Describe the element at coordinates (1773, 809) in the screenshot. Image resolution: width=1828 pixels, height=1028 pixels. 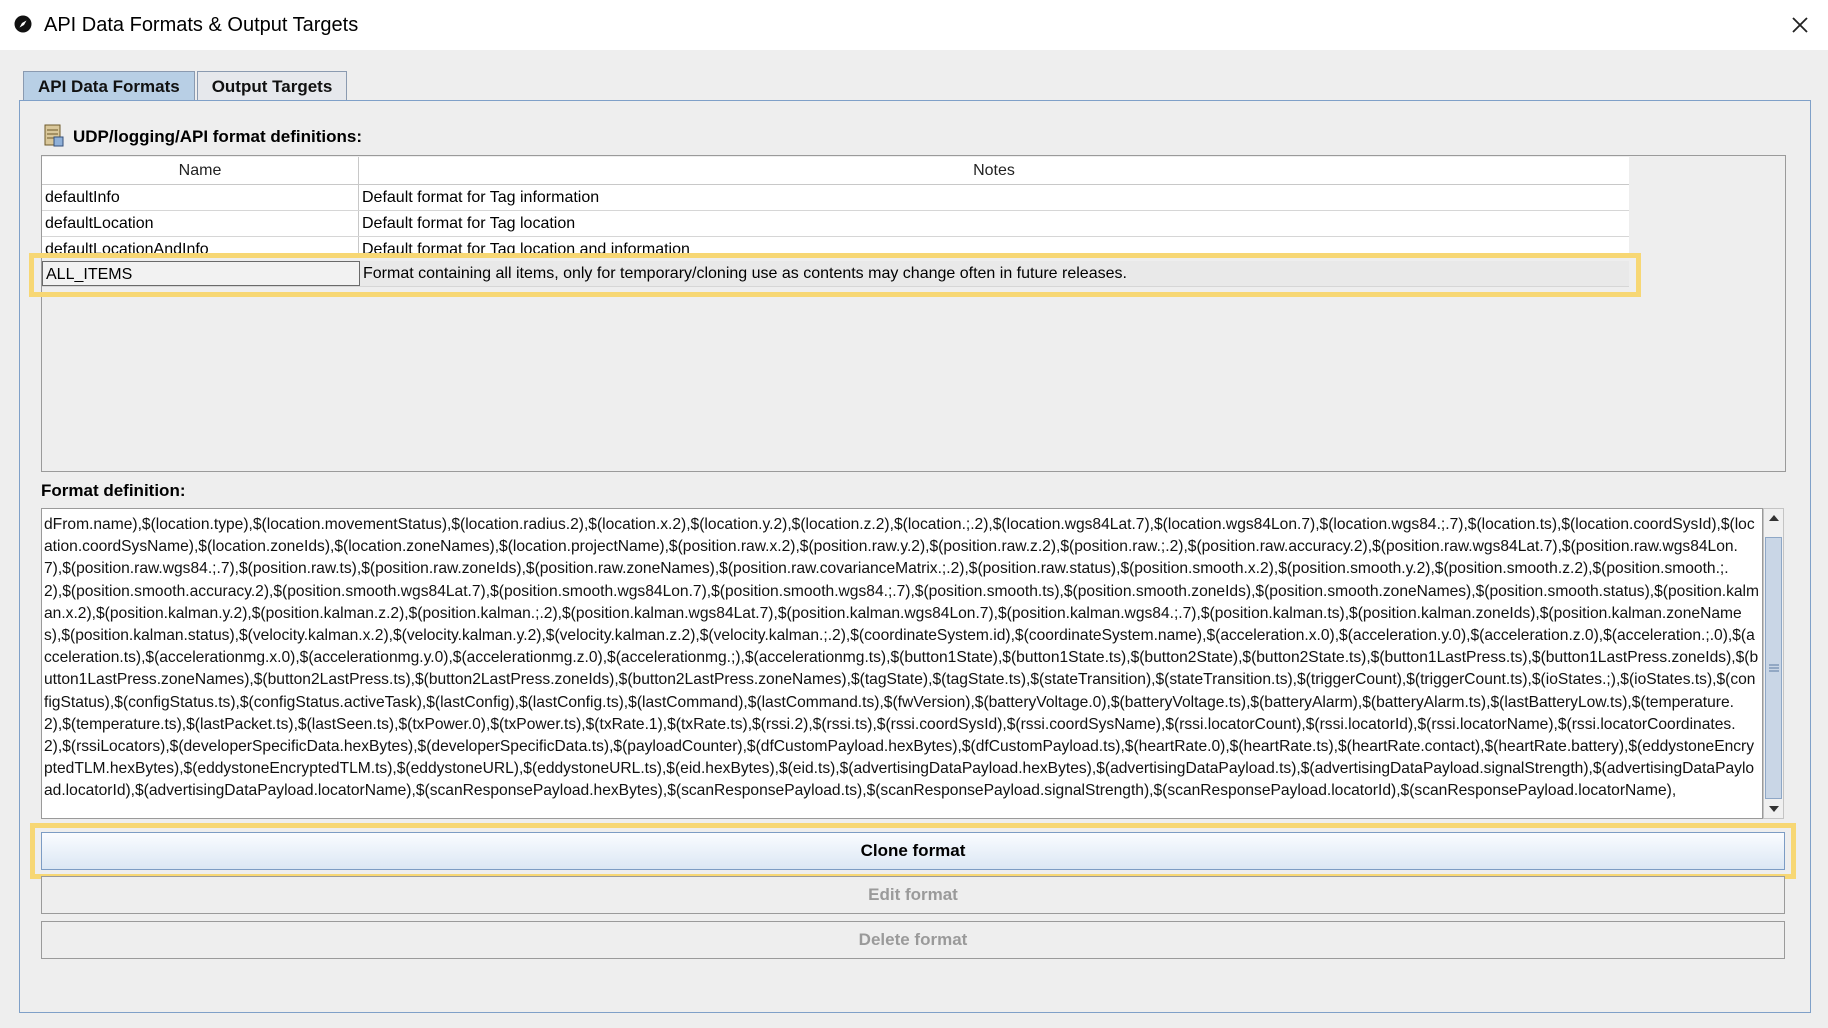
I see `scroll-down-arrow-icon` at that location.